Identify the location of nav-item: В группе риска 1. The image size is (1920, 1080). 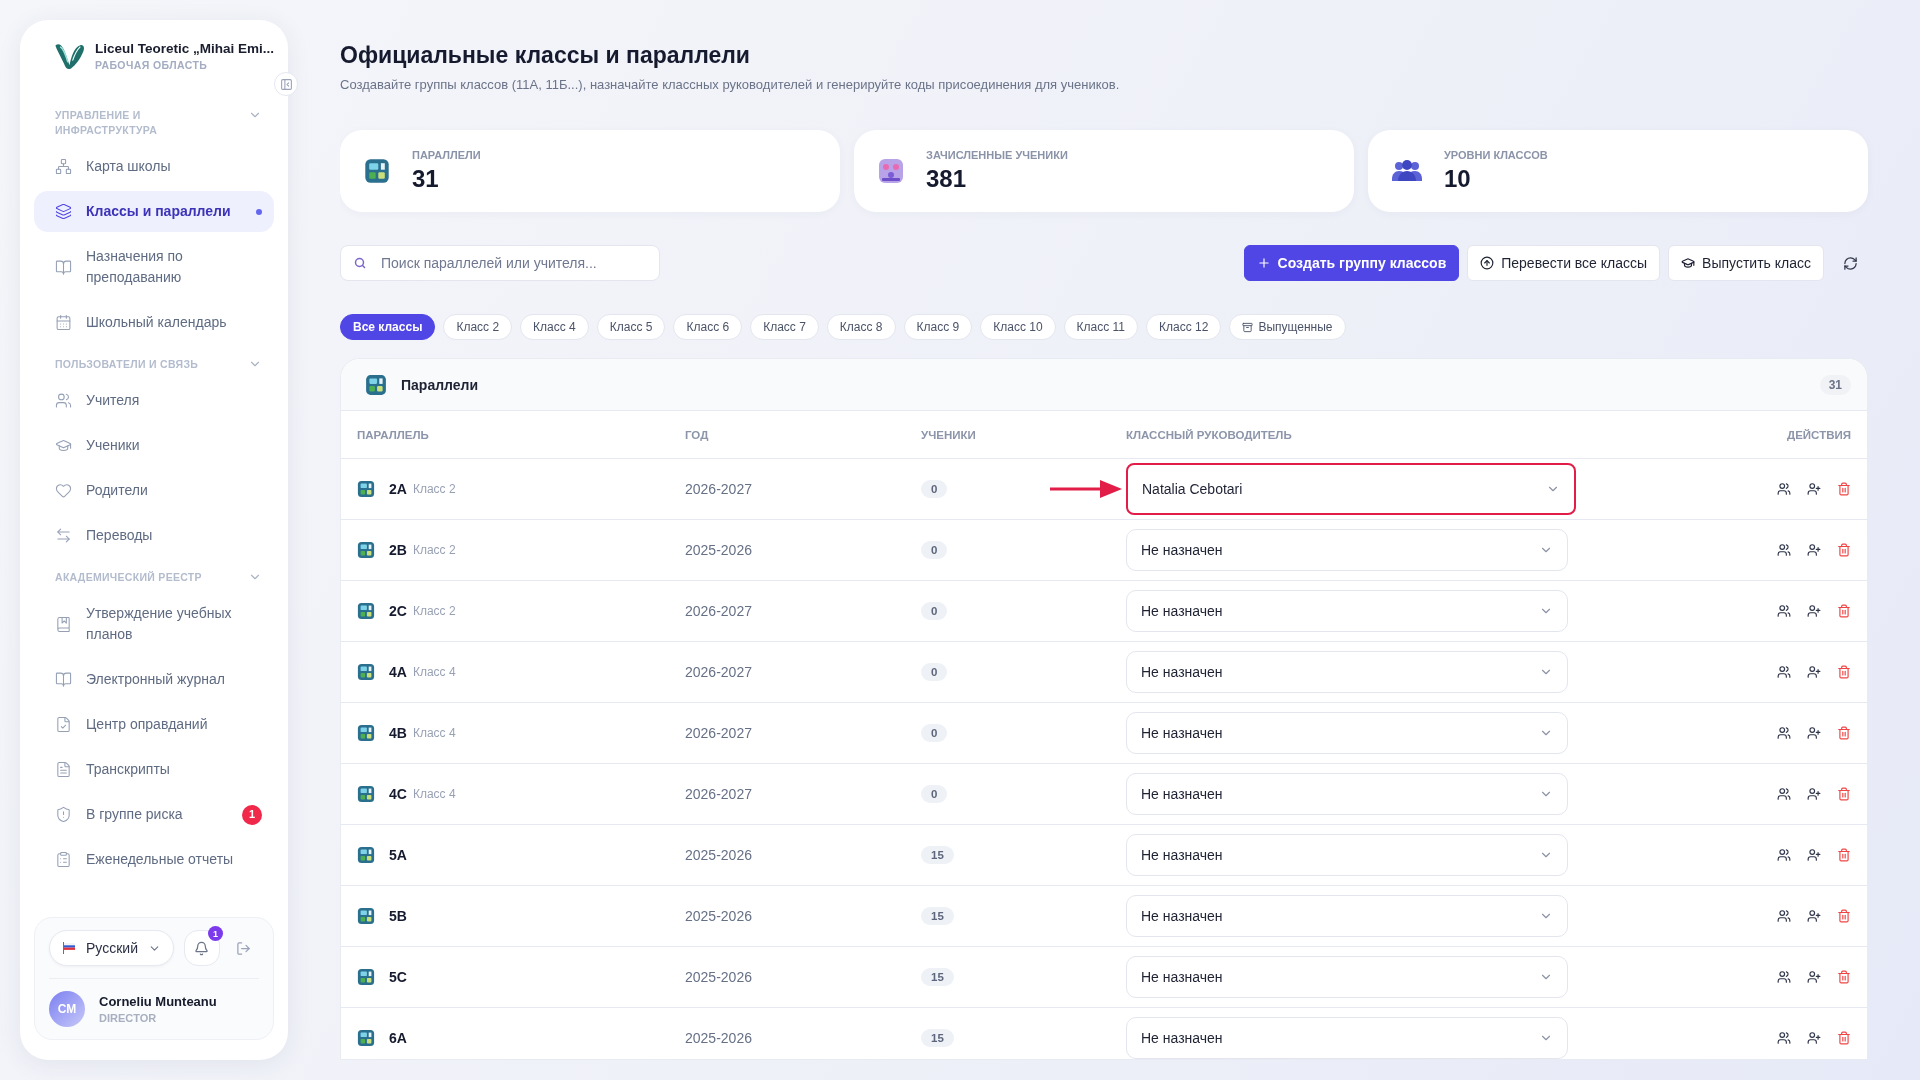
(154, 814).